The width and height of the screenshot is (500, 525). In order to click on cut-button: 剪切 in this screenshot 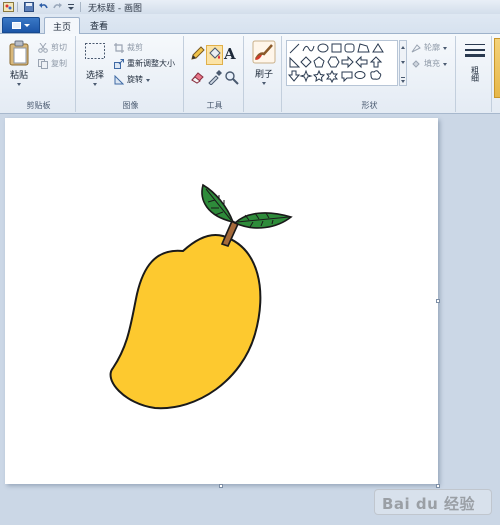, I will do `click(52, 47)`.